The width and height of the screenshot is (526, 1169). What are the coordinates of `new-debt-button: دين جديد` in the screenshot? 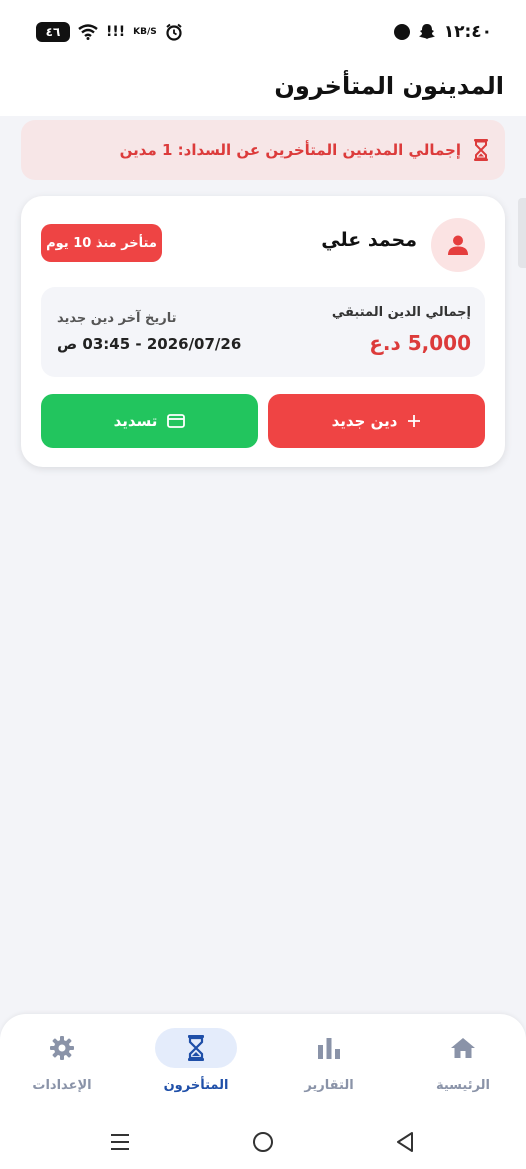 It's located at (376, 421).